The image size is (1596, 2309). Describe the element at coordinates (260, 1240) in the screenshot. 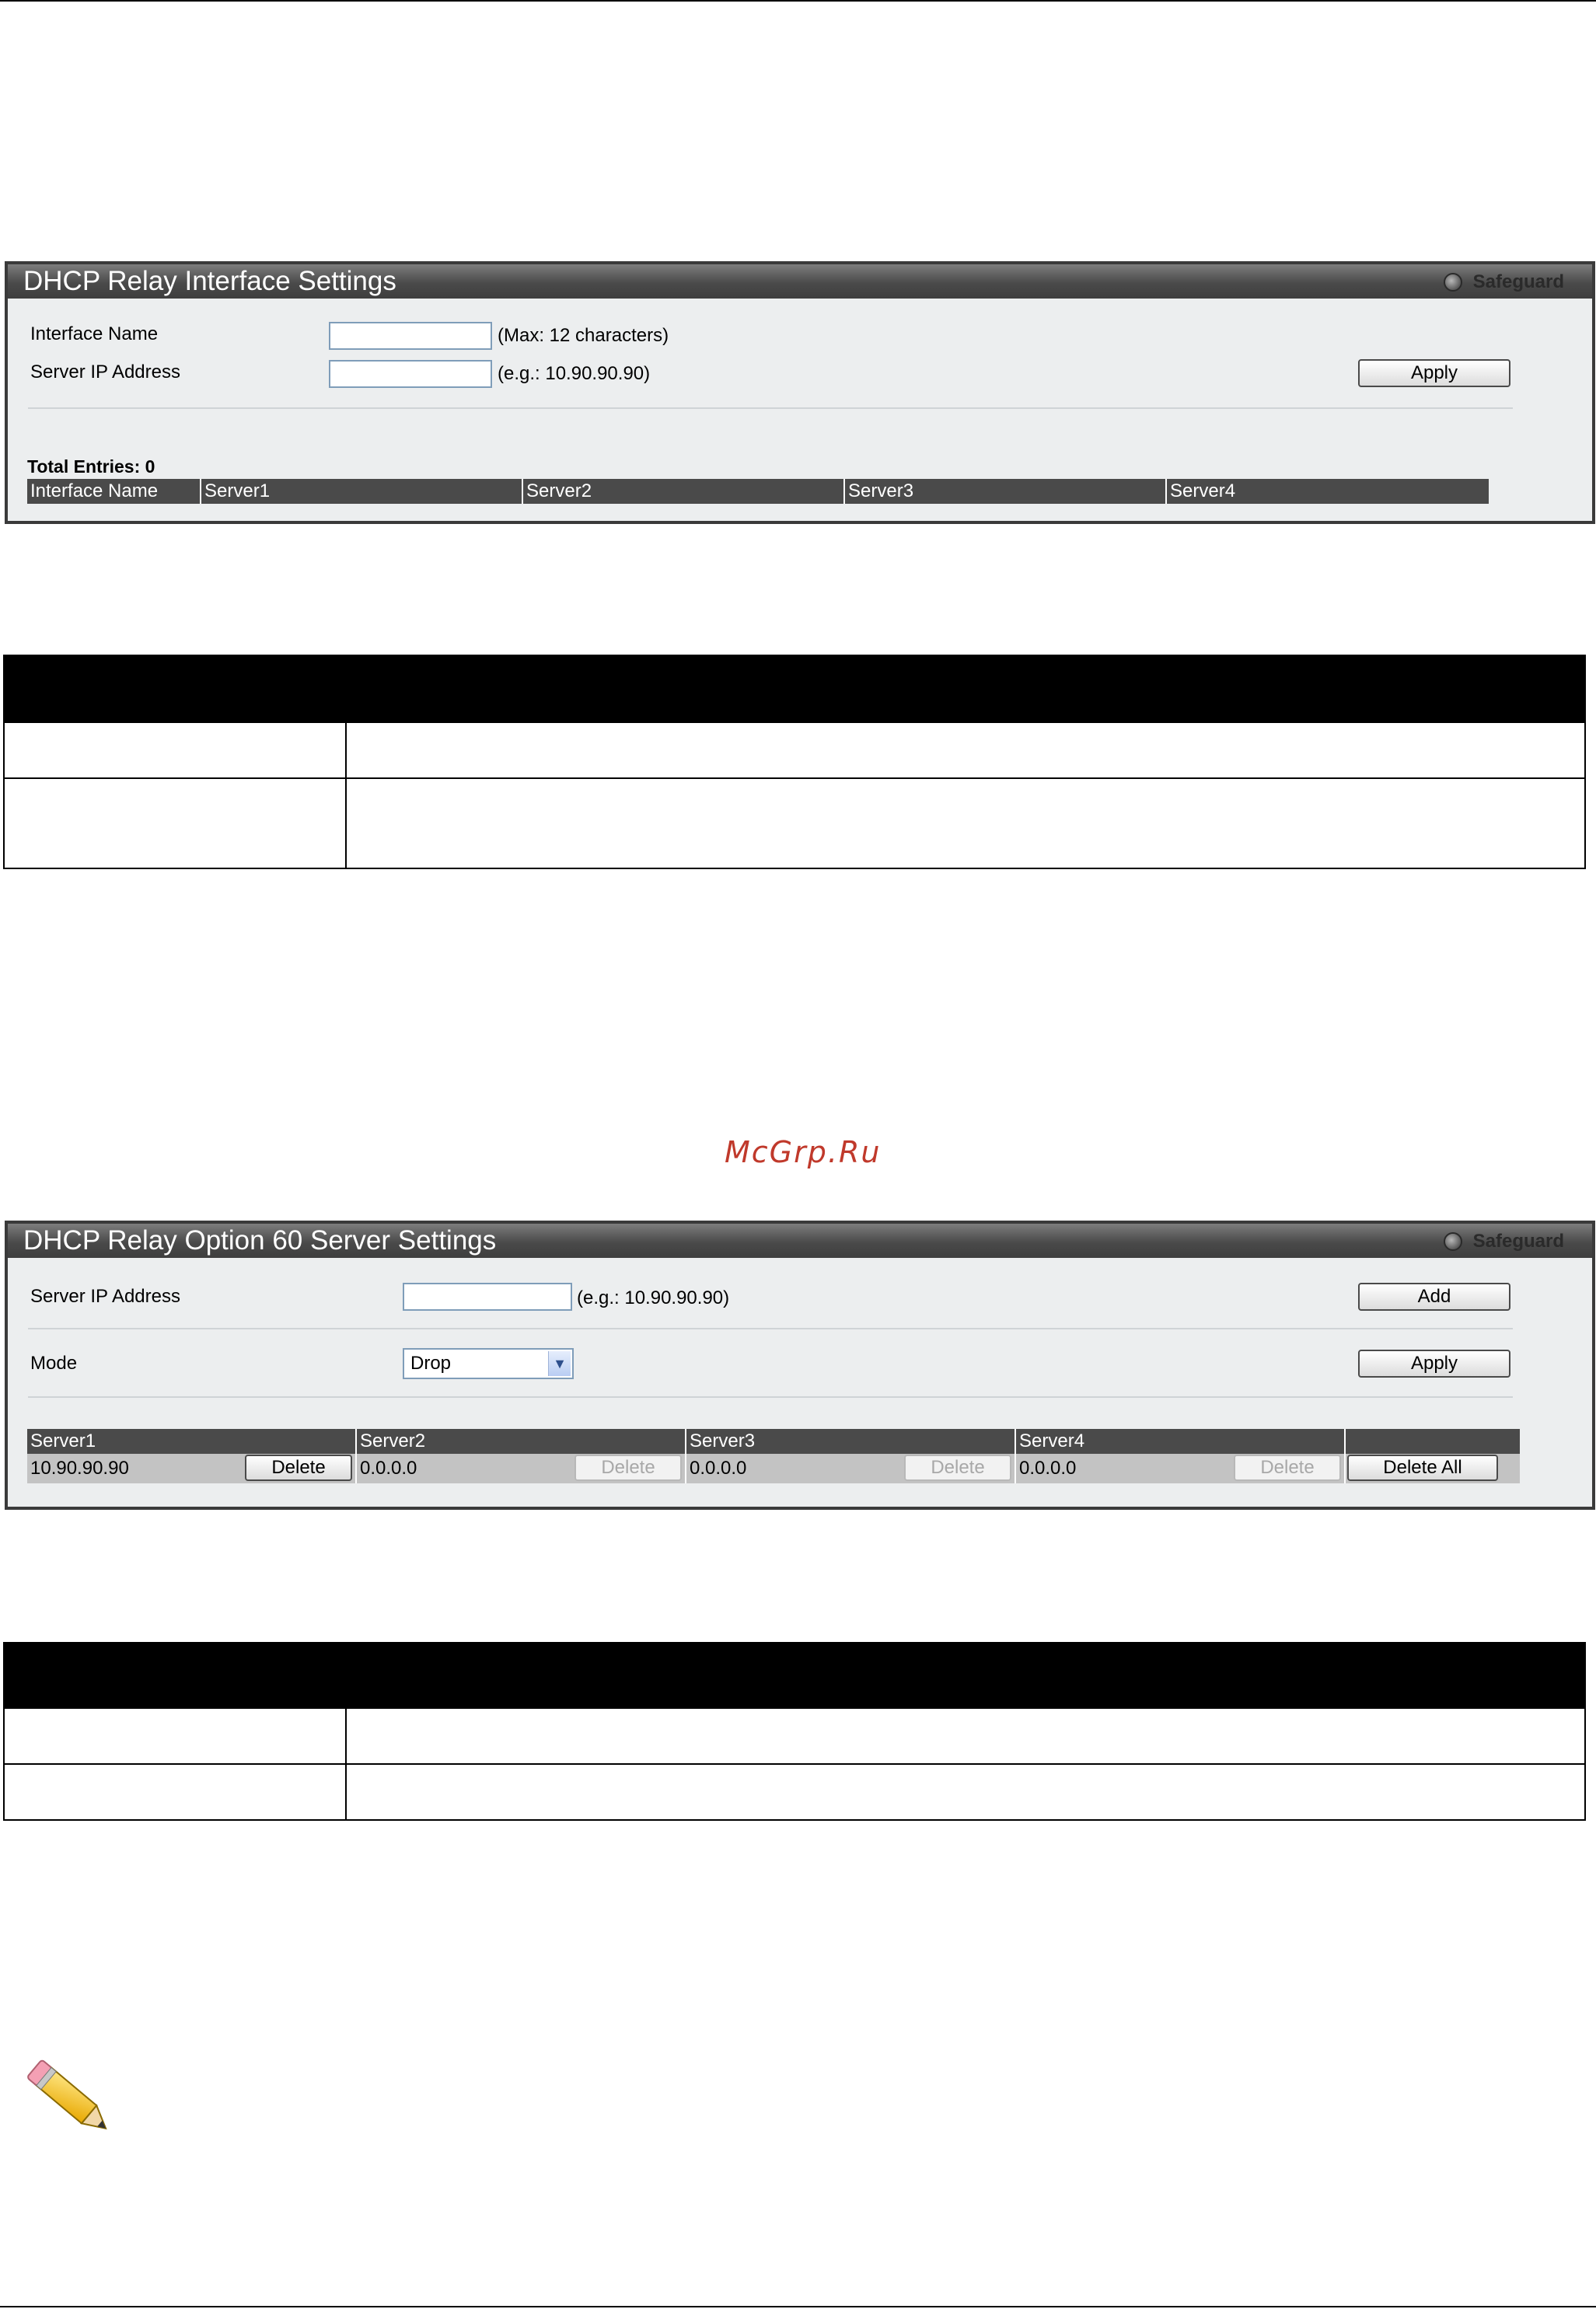

I see `panel-title: DHCP Relay Option 60 Server Settings` at that location.